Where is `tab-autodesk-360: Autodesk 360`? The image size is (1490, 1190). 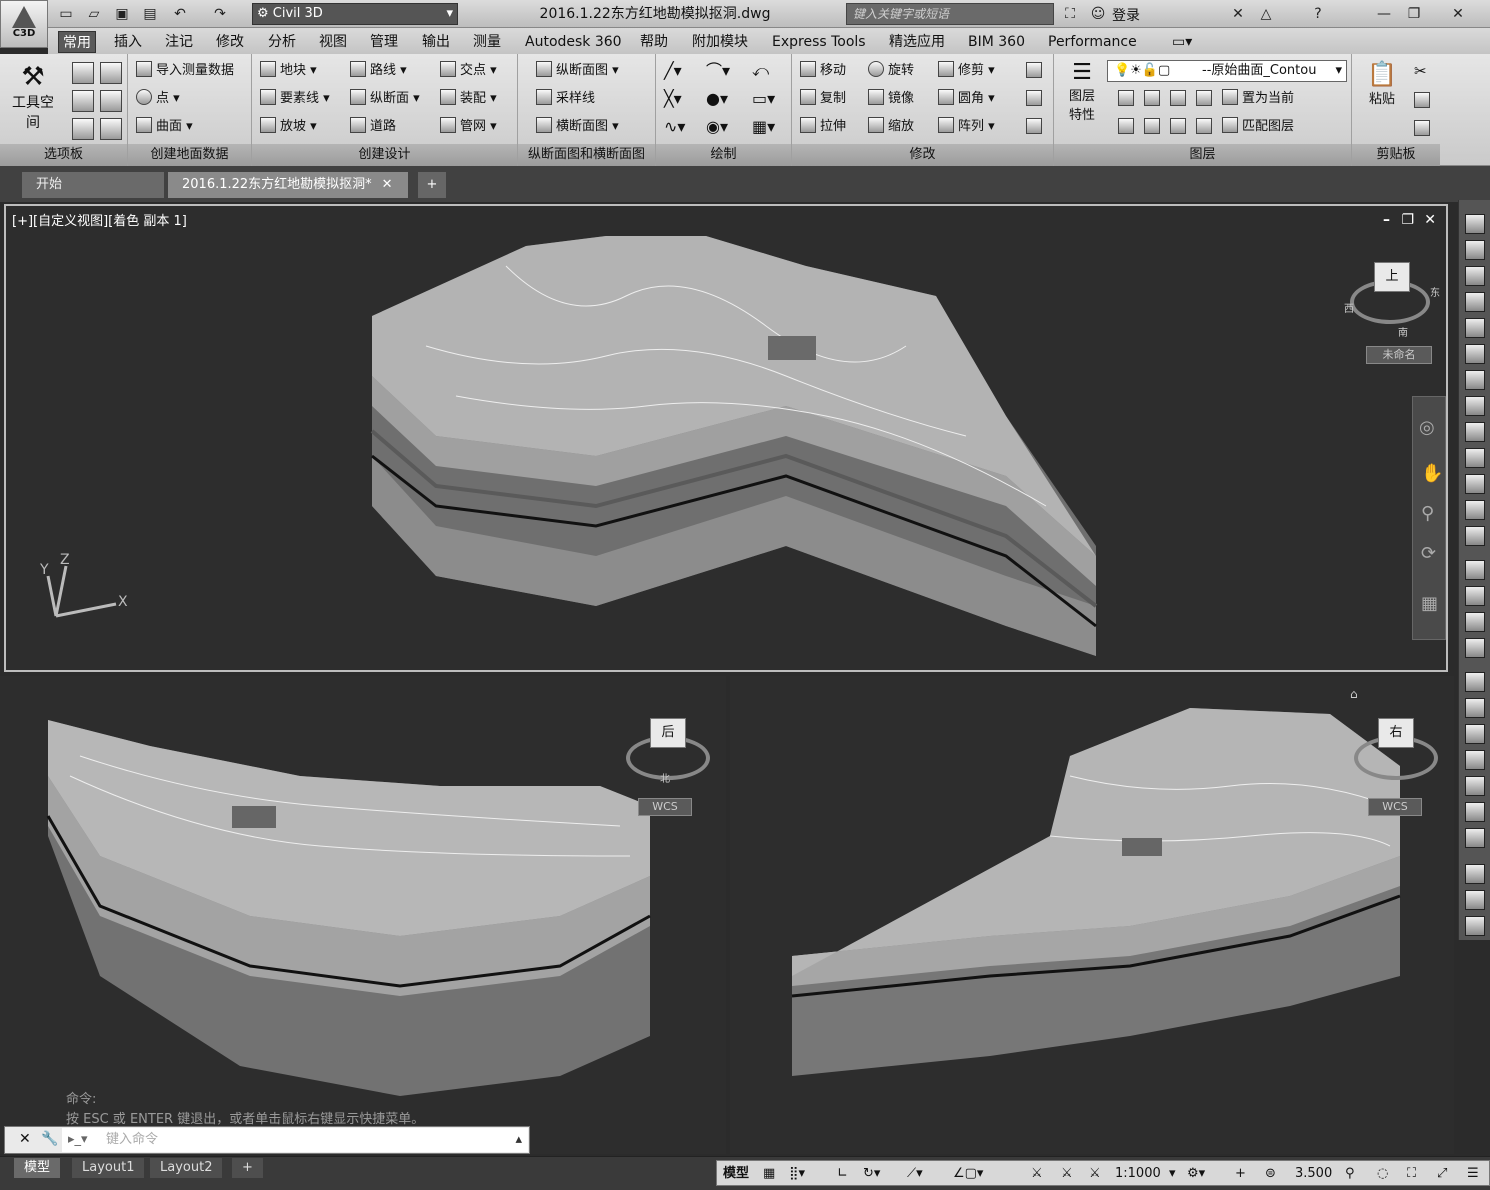 tab-autodesk-360: Autodesk 360 is located at coordinates (573, 42).